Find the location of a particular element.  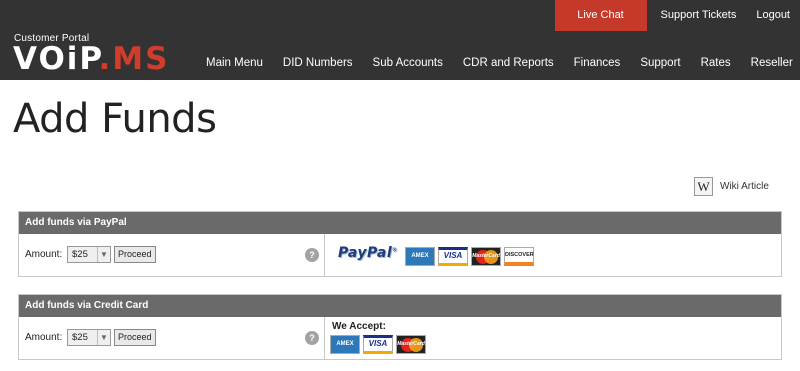

card-logos: AMEX VISA MasterCard is located at coordinates (379, 344).